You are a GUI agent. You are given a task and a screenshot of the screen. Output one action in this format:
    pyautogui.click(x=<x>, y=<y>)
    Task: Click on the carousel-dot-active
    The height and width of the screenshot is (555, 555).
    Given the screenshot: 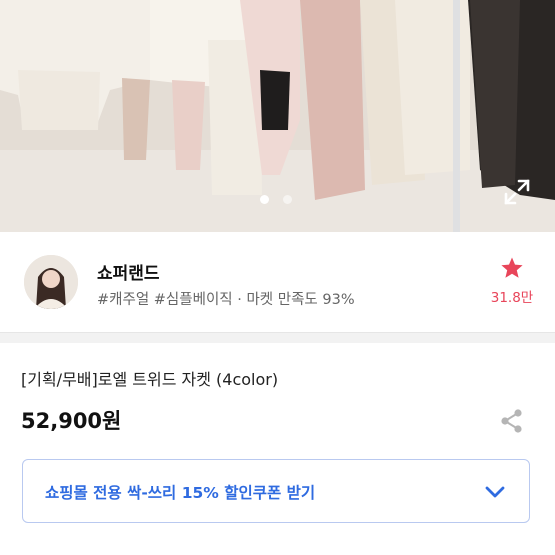 What is the action you would take?
    pyautogui.click(x=264, y=199)
    